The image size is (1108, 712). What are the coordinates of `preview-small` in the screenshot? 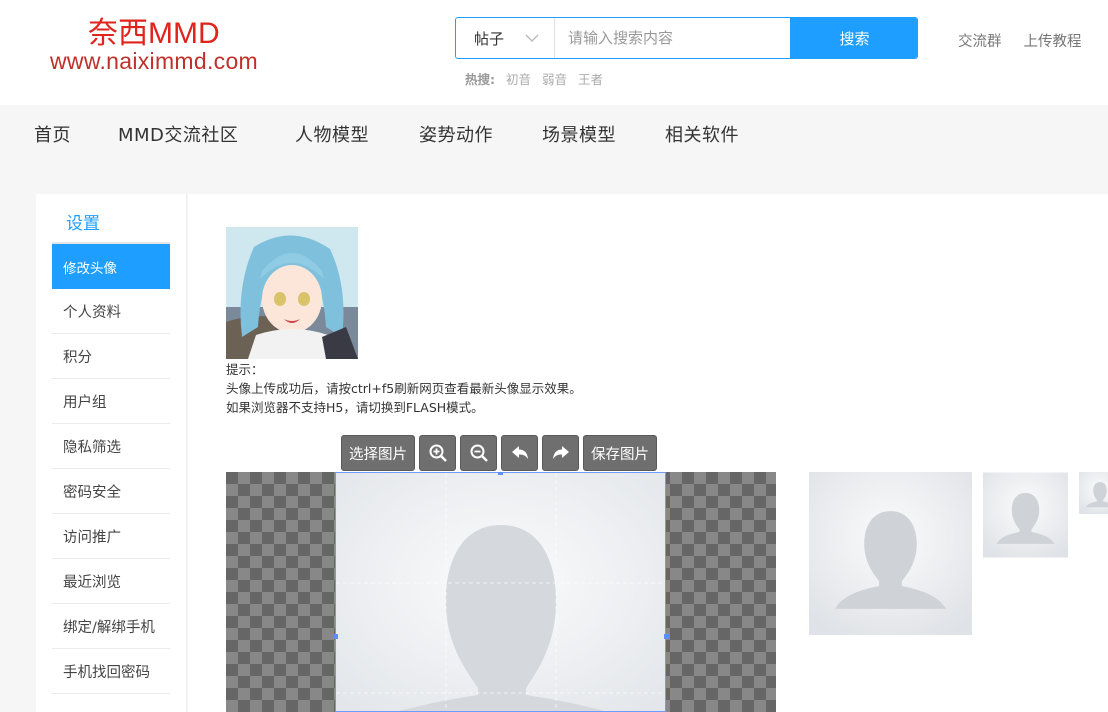 It's located at (1093, 493).